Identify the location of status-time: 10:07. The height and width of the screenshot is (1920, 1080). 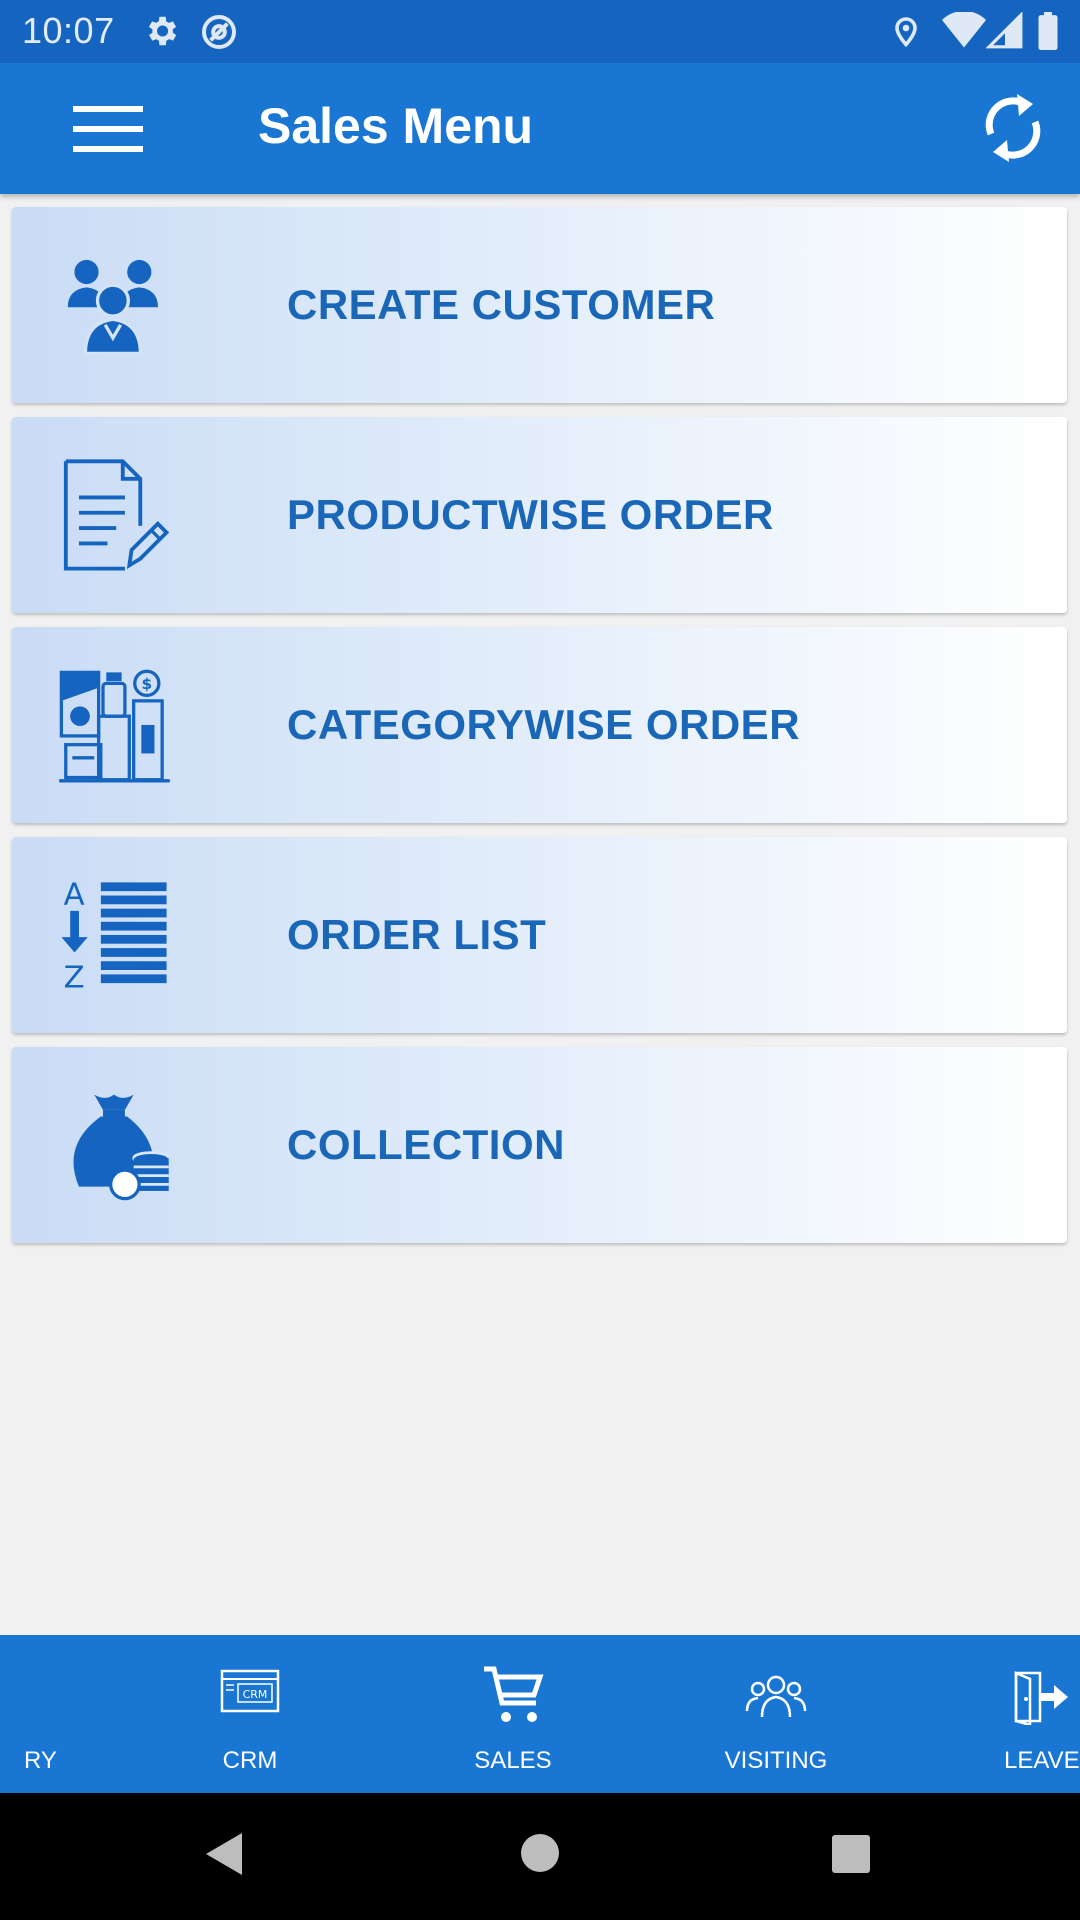
(68, 30).